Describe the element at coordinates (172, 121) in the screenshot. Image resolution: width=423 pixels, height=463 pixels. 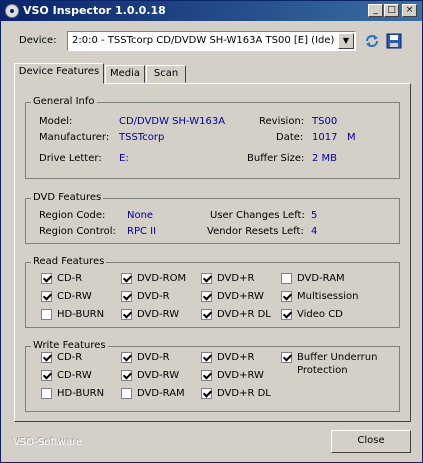
I see `model-value: CD/DVDW SH-W163A` at that location.